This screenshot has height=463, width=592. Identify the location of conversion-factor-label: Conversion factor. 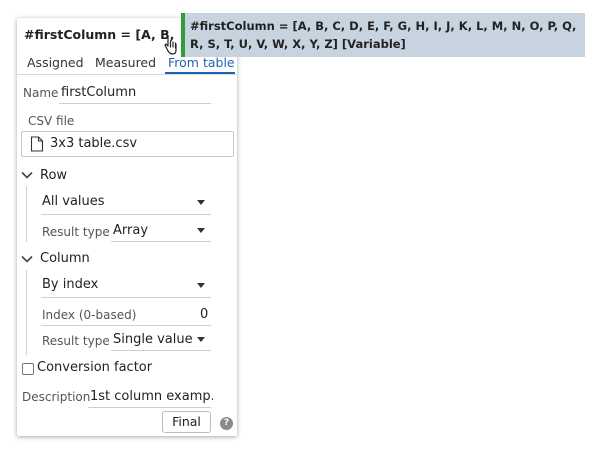
(94, 367).